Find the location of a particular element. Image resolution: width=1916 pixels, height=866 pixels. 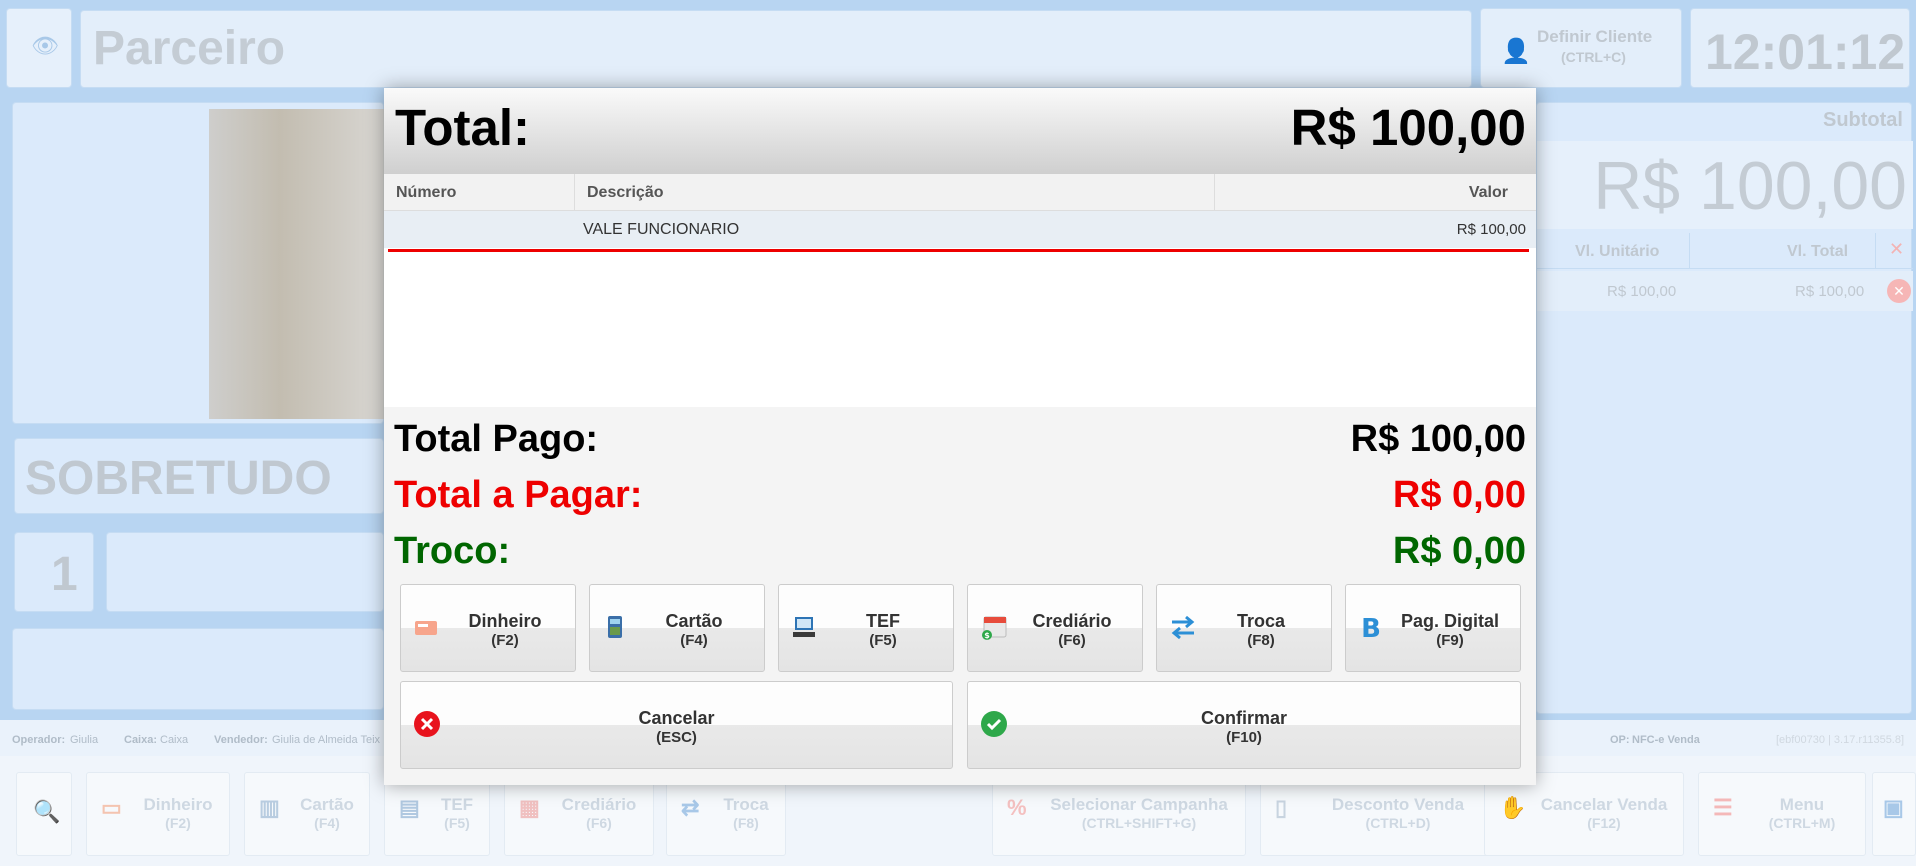

define-client-shortcut: (CTRL+C) is located at coordinates (1593, 57).